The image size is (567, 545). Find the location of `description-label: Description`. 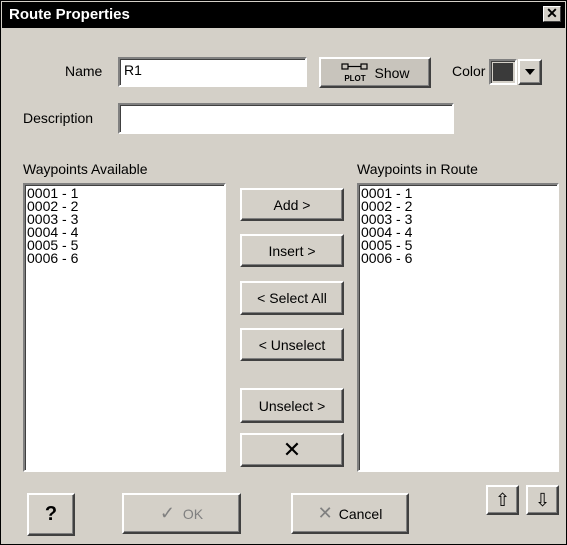

description-label: Description is located at coordinates (58, 118).